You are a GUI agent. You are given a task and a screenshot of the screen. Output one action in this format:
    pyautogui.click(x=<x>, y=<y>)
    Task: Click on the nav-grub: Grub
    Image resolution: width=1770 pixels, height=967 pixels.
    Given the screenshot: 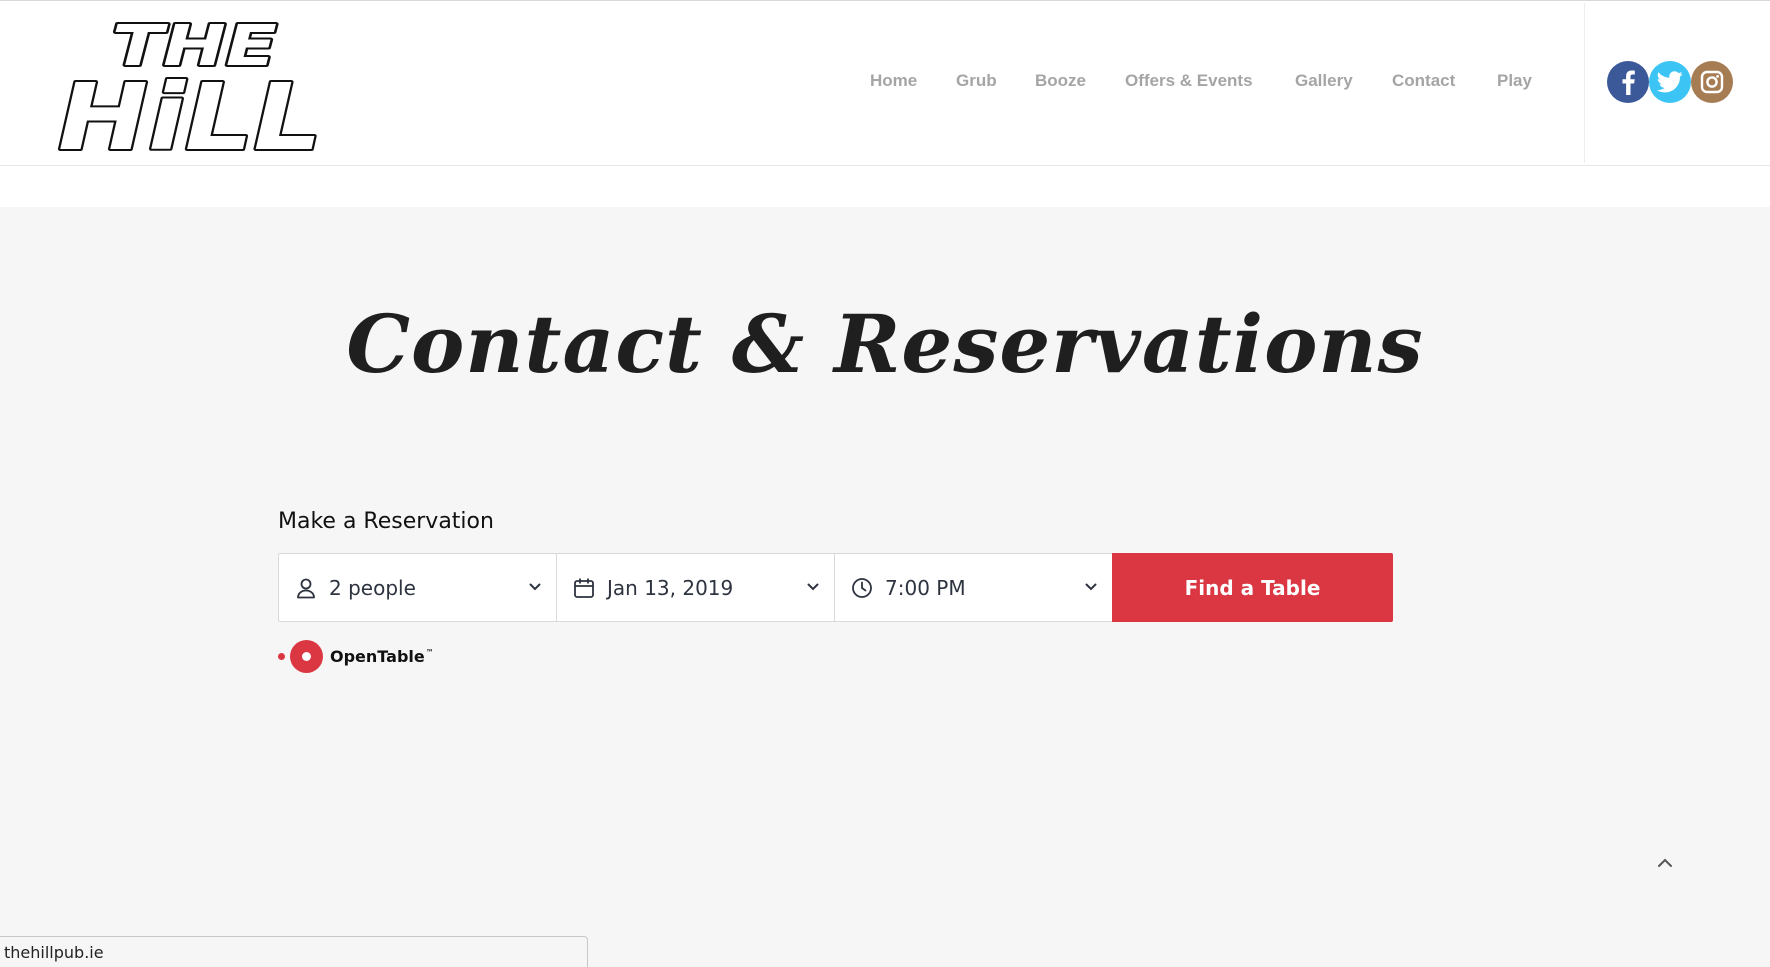 What is the action you would take?
    pyautogui.click(x=976, y=81)
    